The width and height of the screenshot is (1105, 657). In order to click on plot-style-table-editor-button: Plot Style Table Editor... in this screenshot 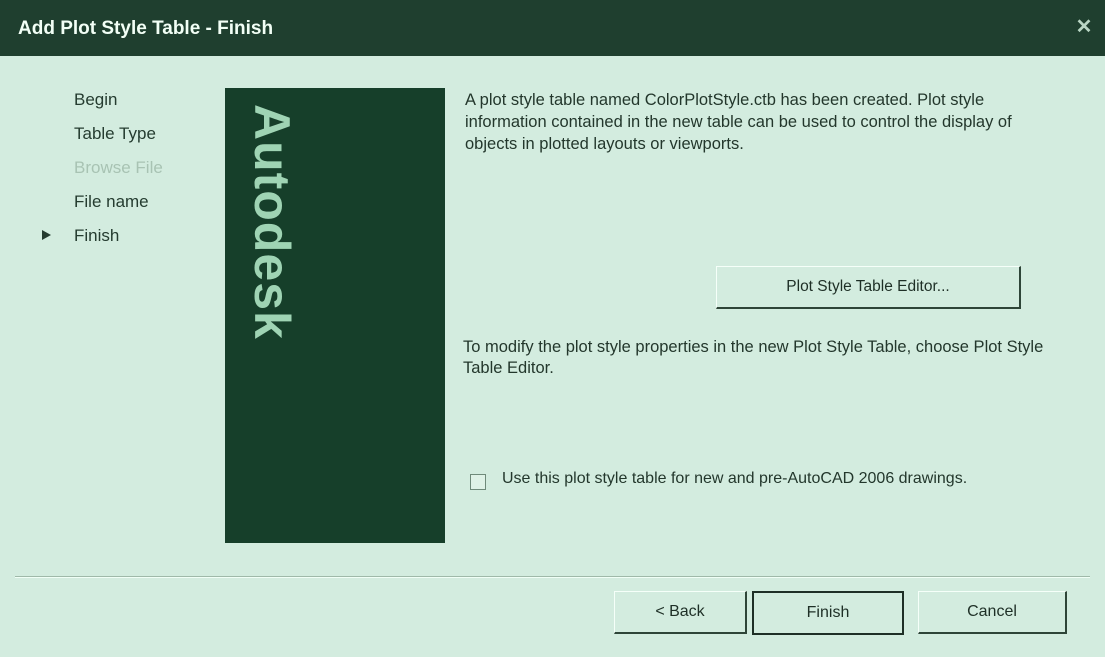, I will do `click(868, 287)`.